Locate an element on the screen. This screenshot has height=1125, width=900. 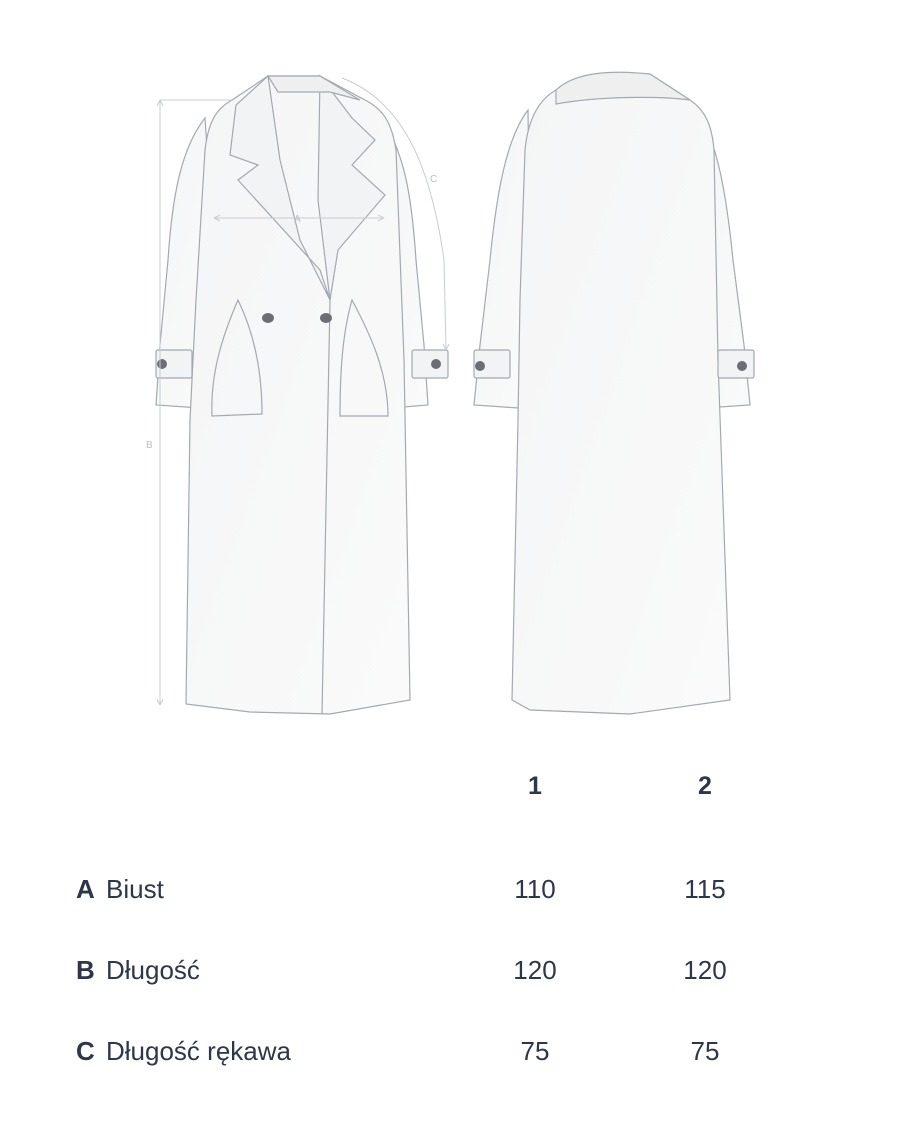
row-label: Długość rękawa is located at coordinates (198, 1051).